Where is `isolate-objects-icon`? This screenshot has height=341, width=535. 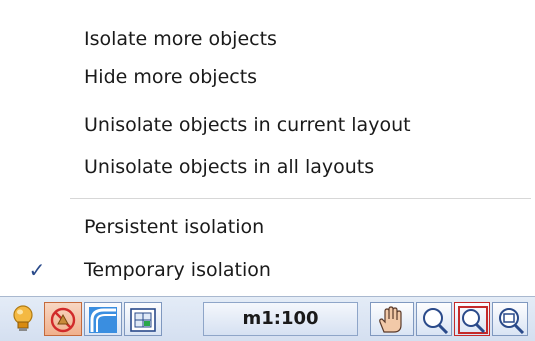
isolate-objects-icon is located at coordinates (63, 320).